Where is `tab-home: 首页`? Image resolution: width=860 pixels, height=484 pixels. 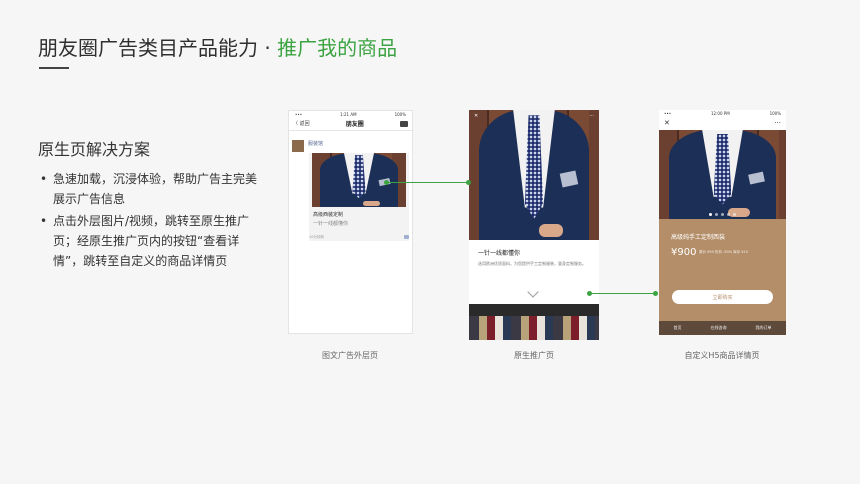 tab-home: 首页 is located at coordinates (678, 328).